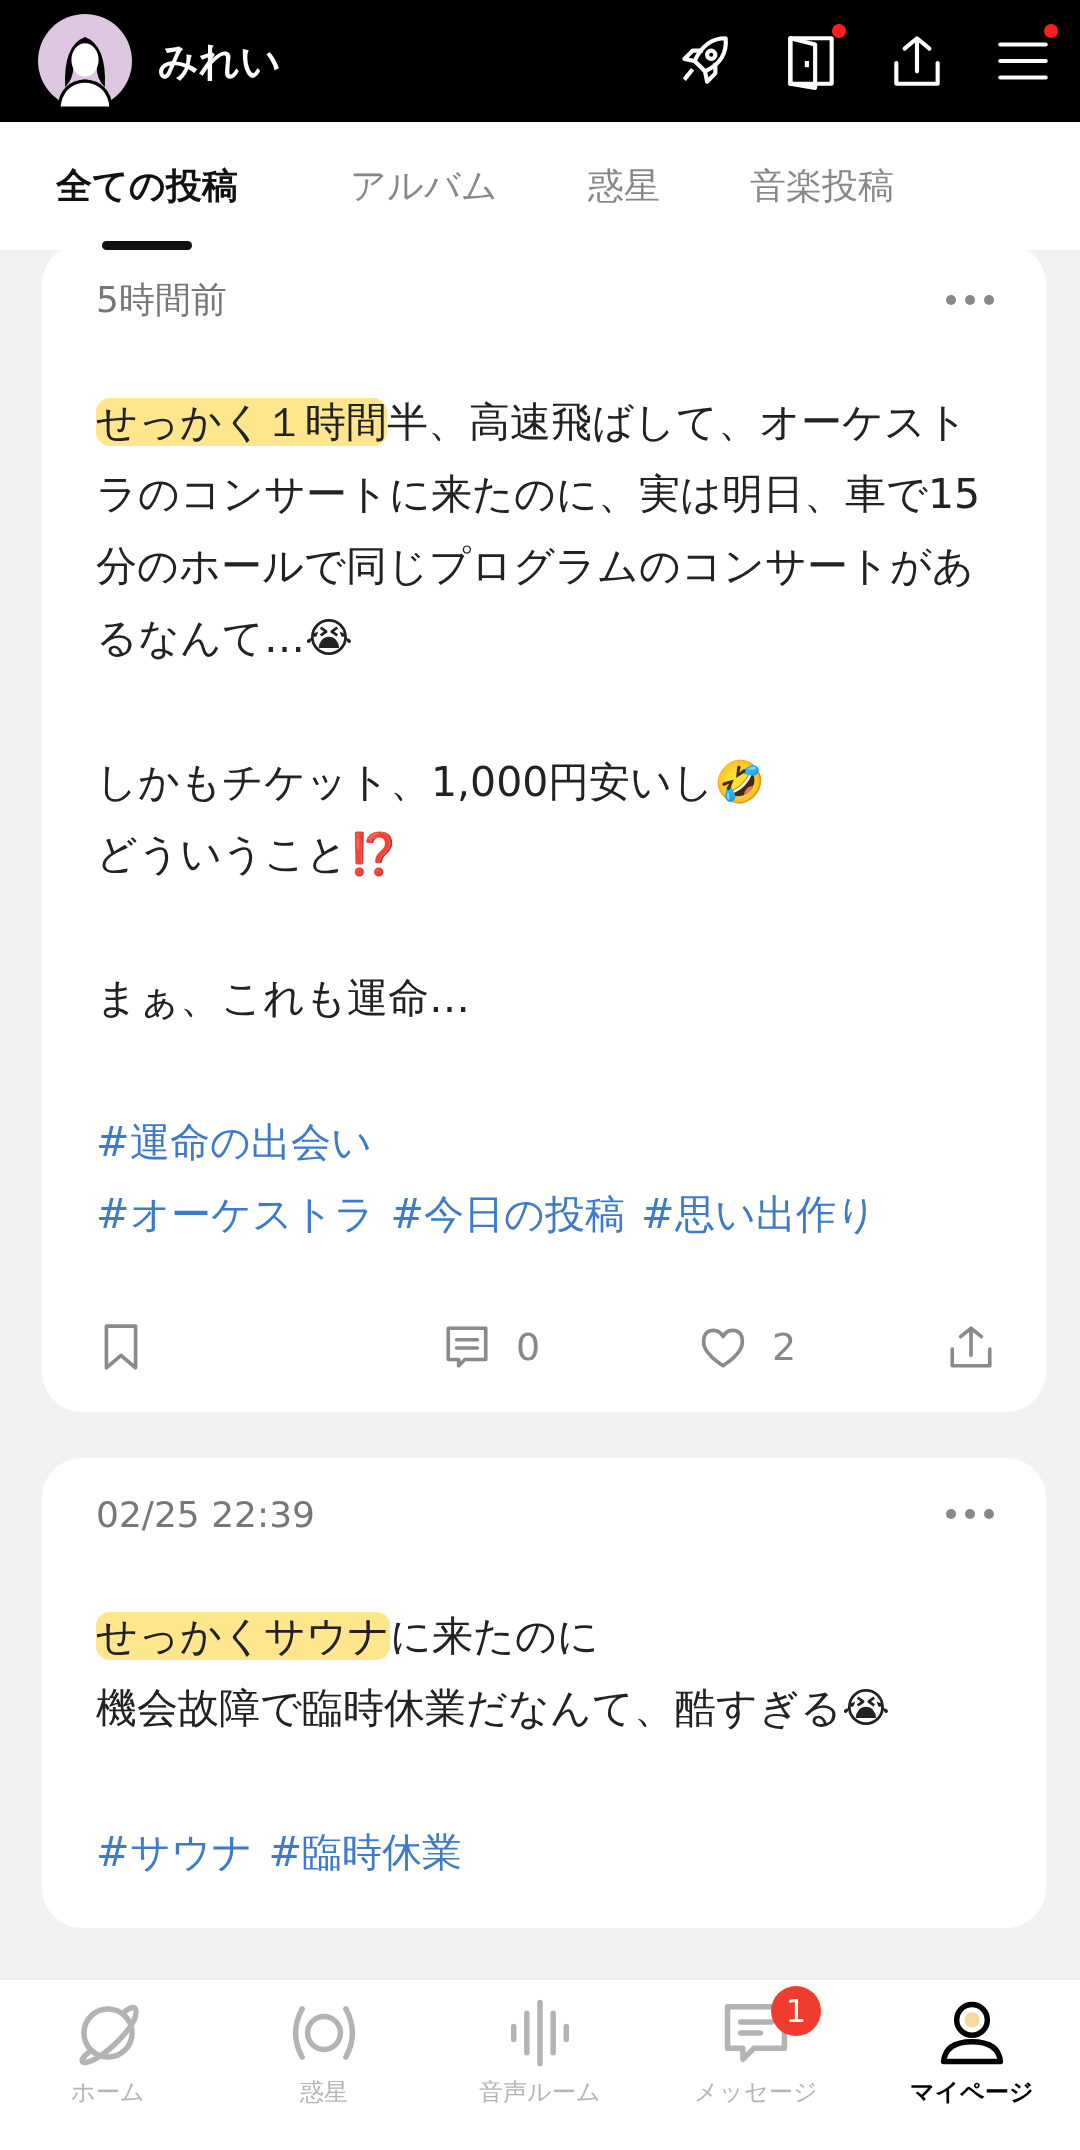 The height and width of the screenshot is (2150, 1080). I want to click on hashtag-link: #今日の投稿, so click(508, 1214).